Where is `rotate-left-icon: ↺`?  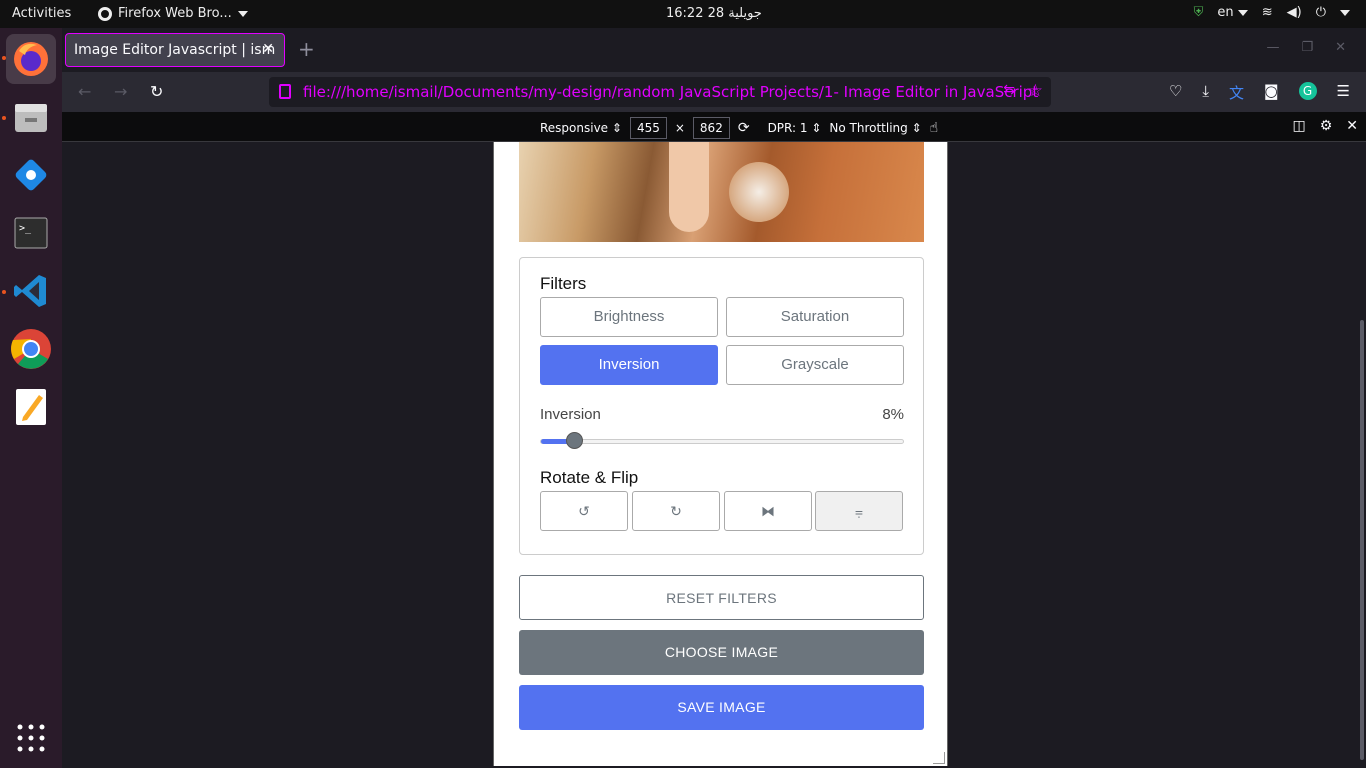
rotate-left-icon: ↺ is located at coordinates (584, 511).